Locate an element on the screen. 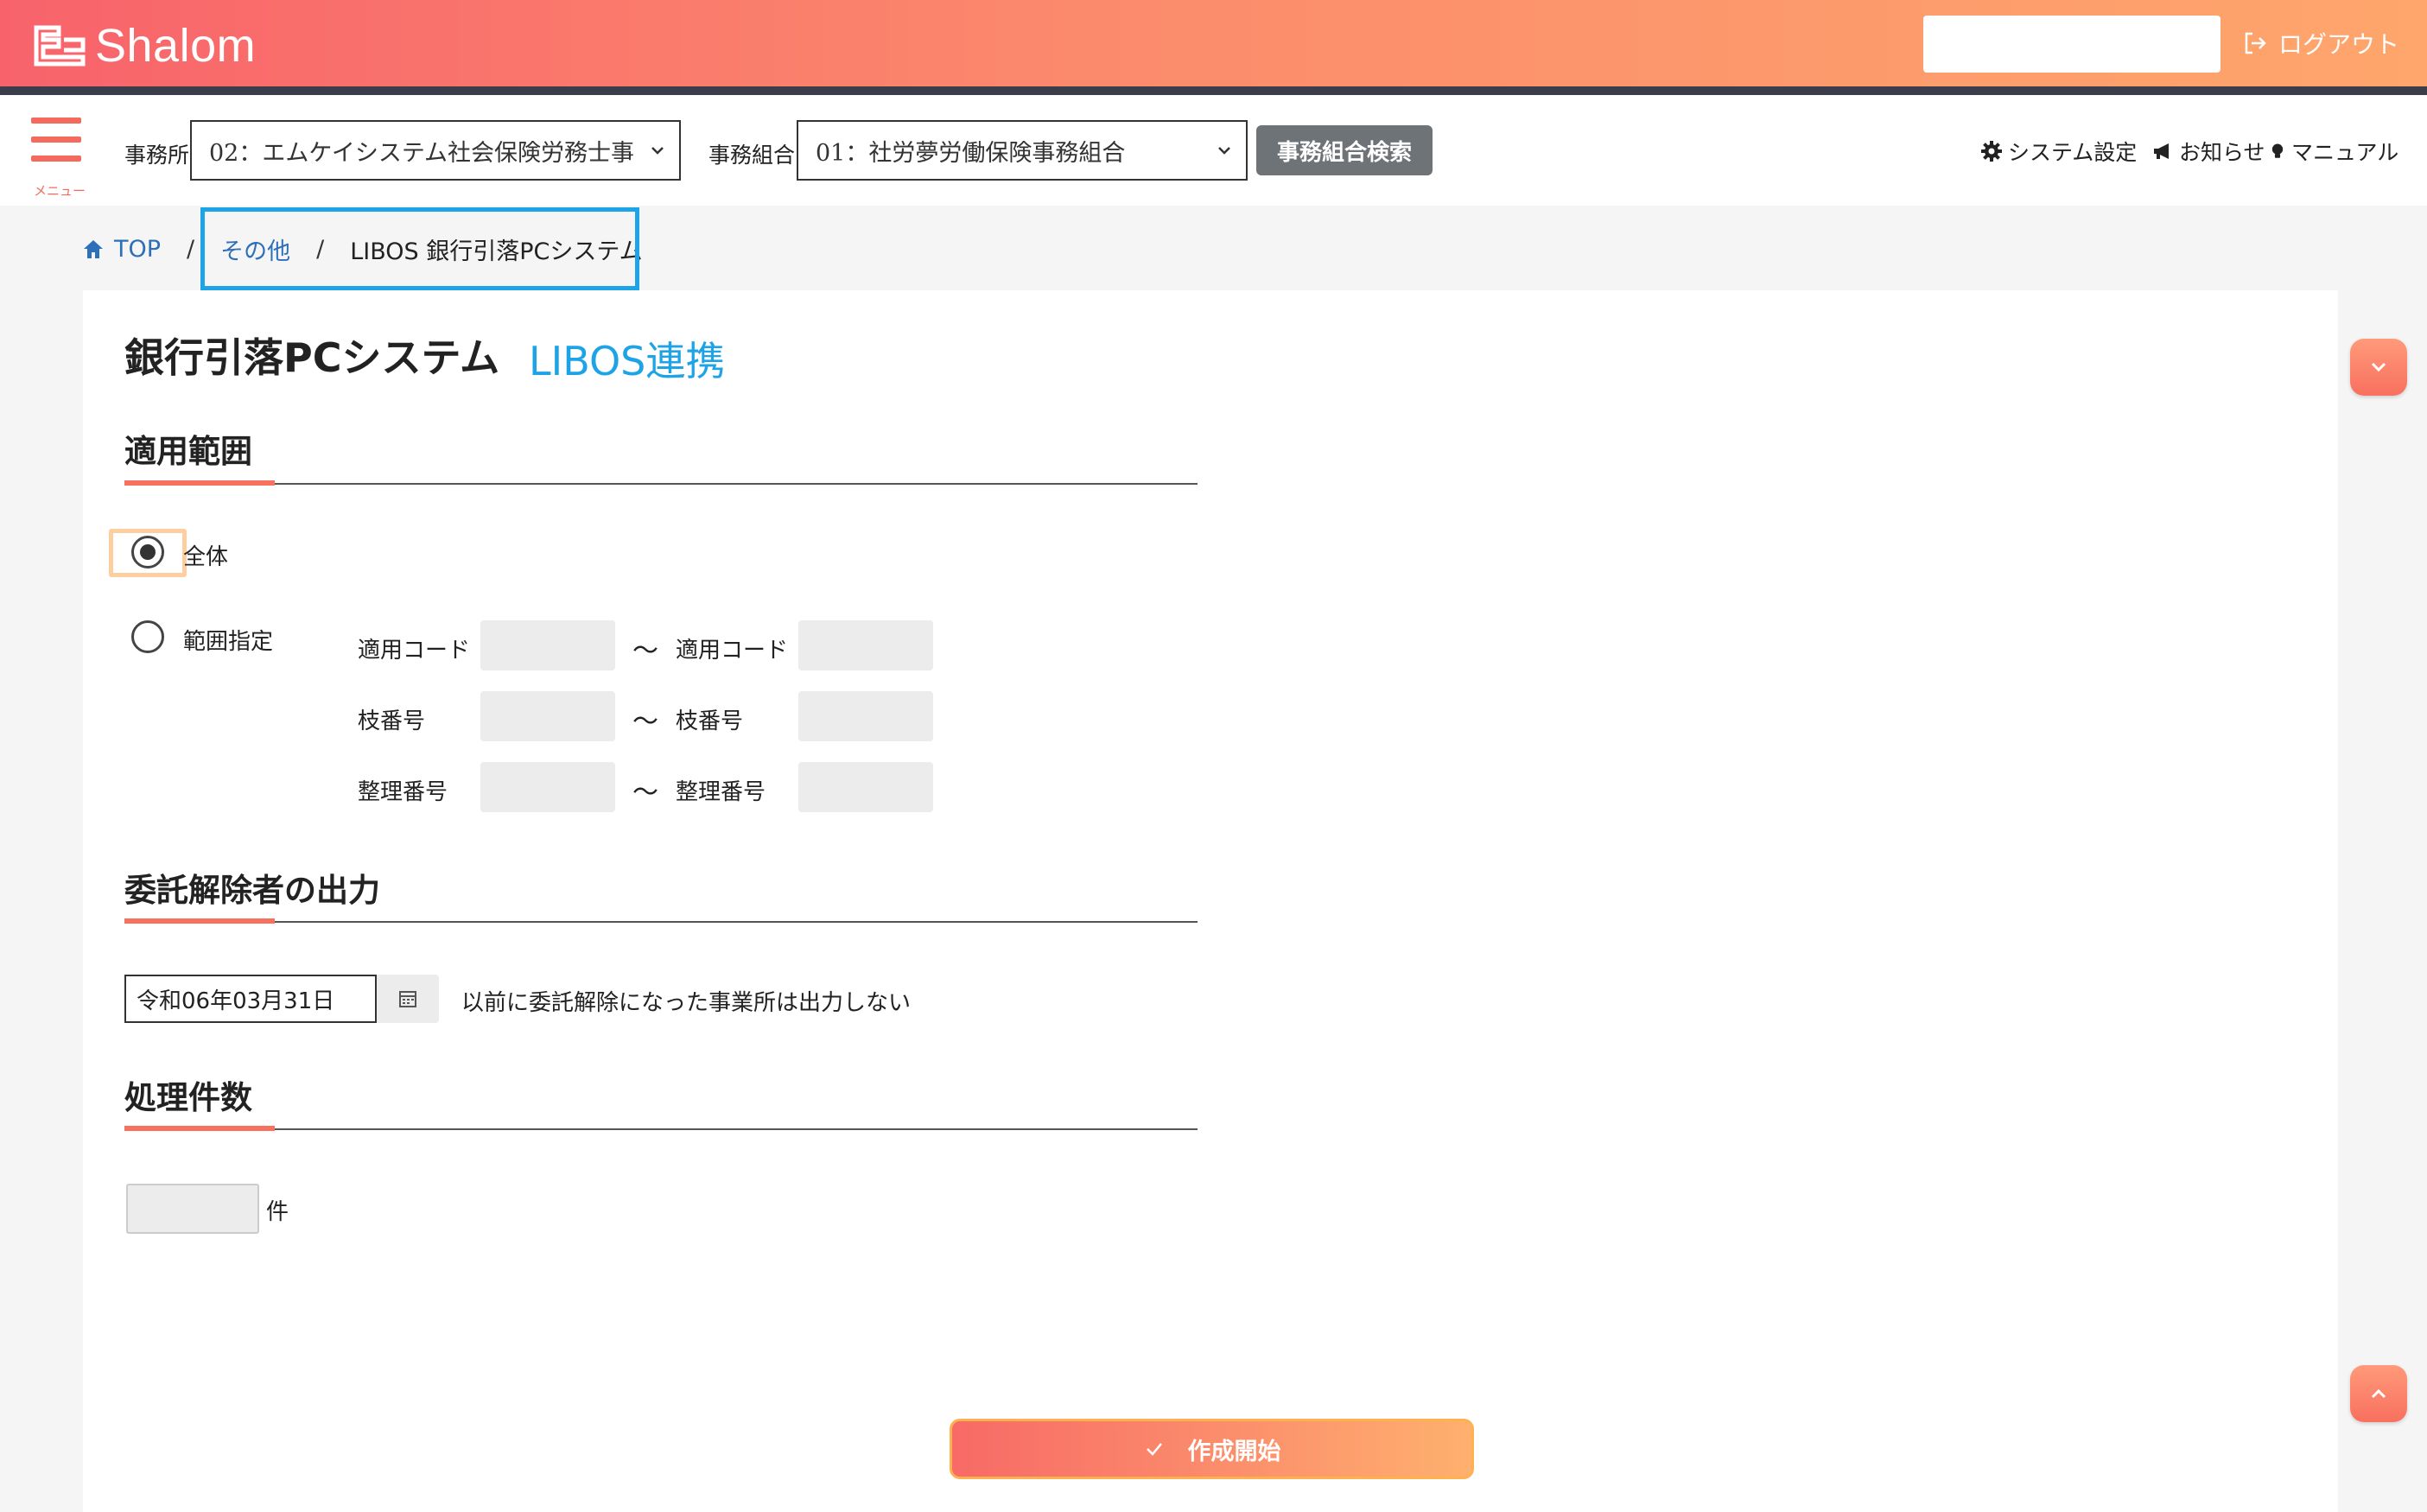 The width and height of the screenshot is (2427, 1512). process-count-field is located at coordinates (192, 1209).